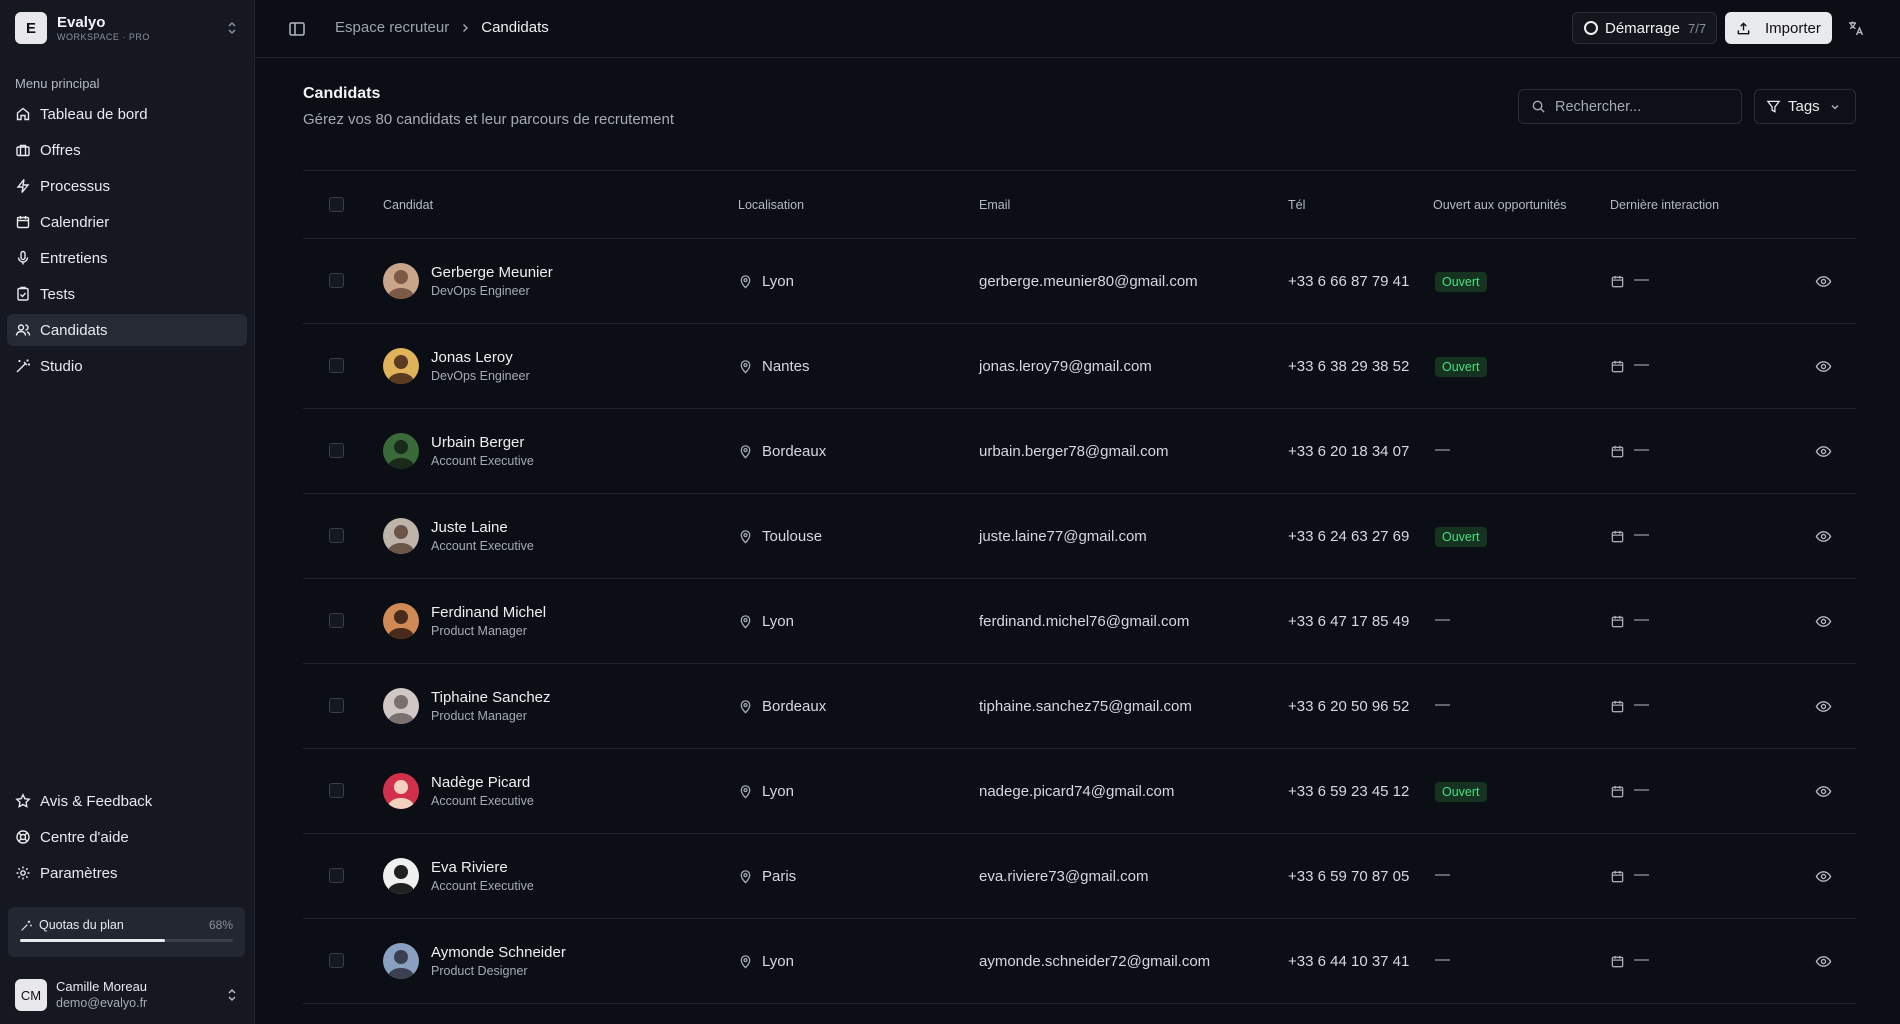  Describe the element at coordinates (23, 330) in the screenshot. I see `users-icon` at that location.